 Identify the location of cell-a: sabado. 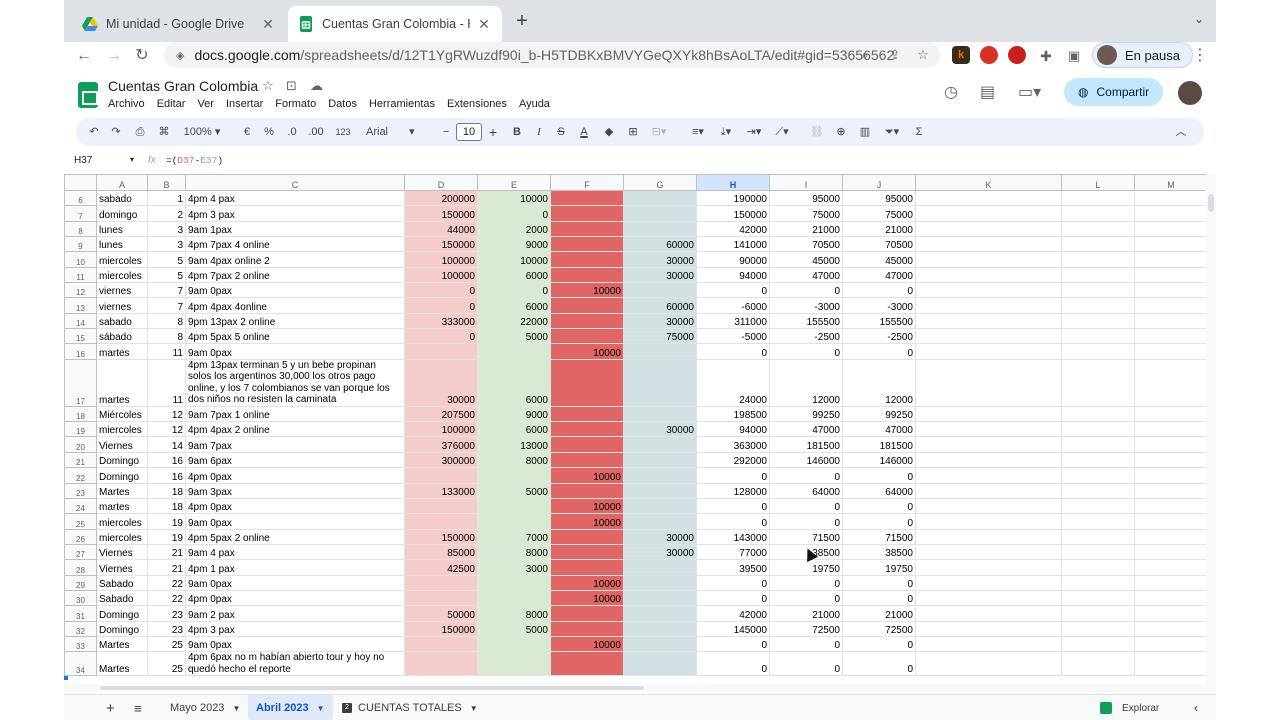
(122, 198).